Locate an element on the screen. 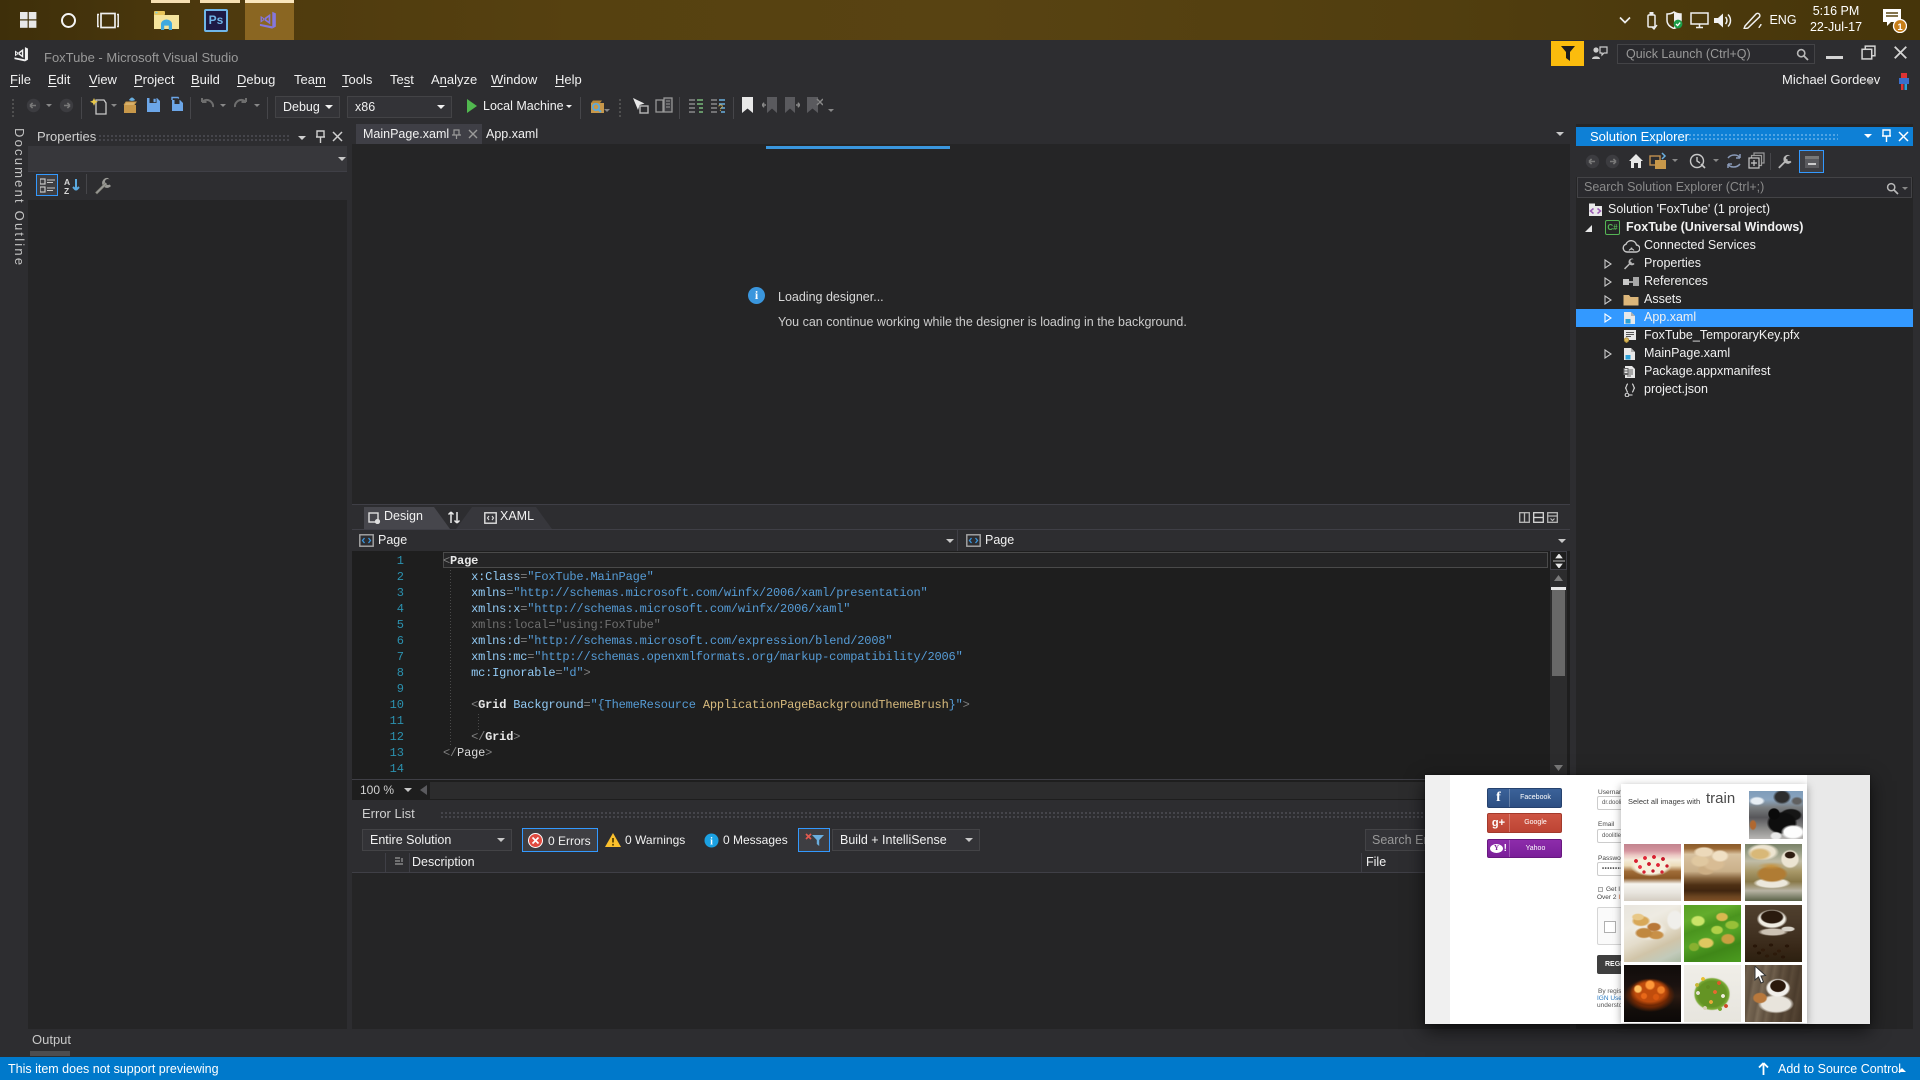 The height and width of the screenshot is (1080, 1920). svg-text: 1 is located at coordinates (1900, 27).